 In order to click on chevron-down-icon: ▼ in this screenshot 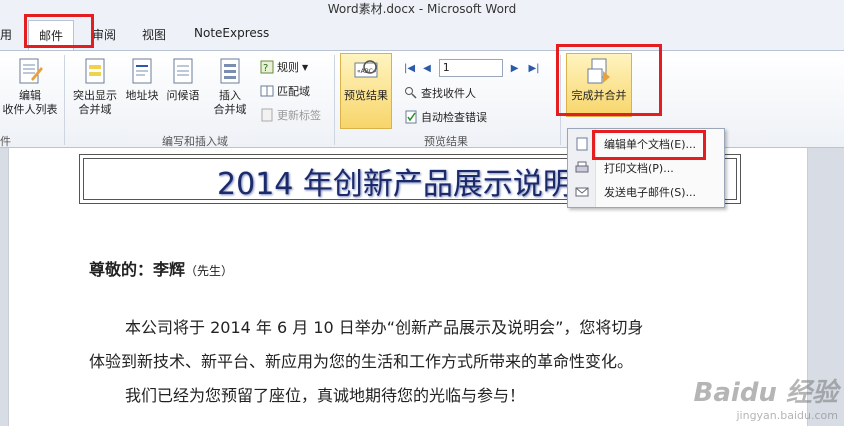, I will do `click(305, 67)`.